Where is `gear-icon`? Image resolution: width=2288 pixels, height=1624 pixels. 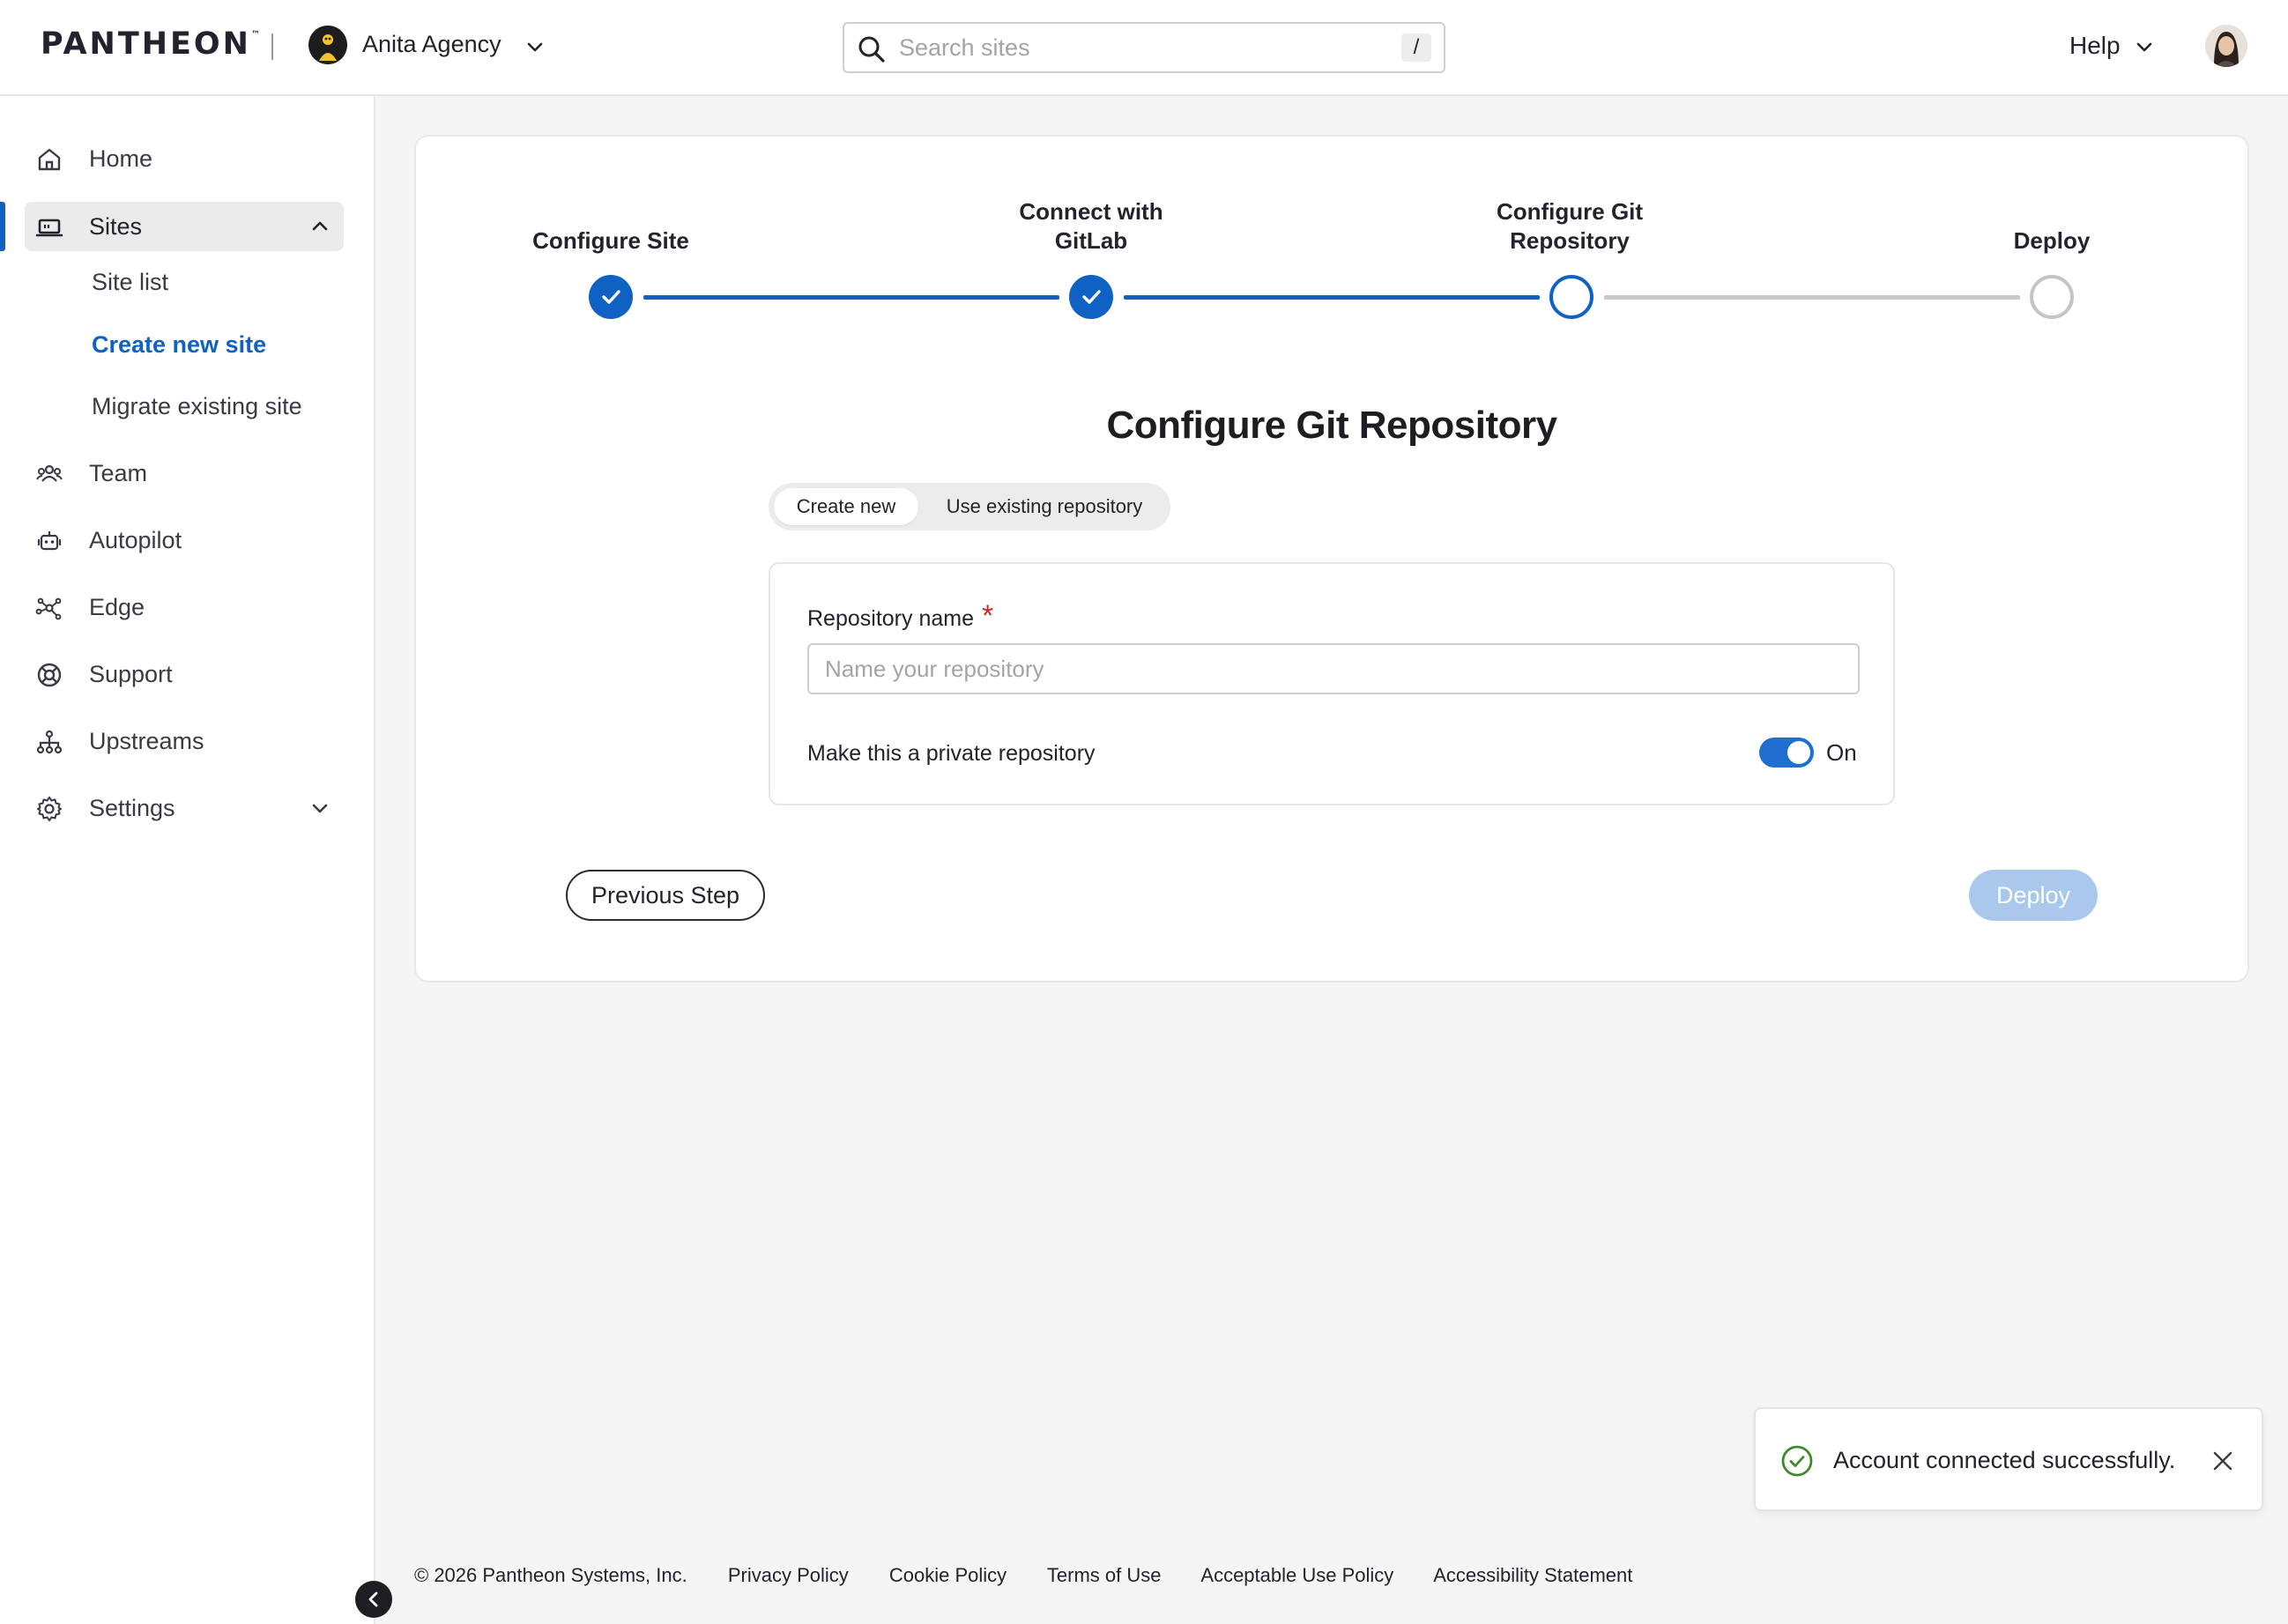
gear-icon is located at coordinates (49, 809).